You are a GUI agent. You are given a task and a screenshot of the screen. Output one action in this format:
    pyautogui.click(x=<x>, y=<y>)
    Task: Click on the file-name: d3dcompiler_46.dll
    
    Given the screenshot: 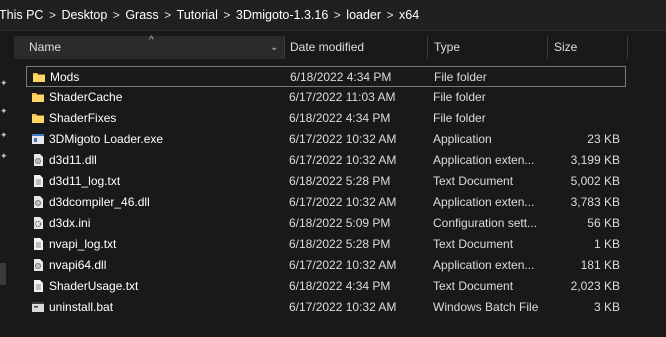 What is the action you would take?
    pyautogui.click(x=99, y=202)
    